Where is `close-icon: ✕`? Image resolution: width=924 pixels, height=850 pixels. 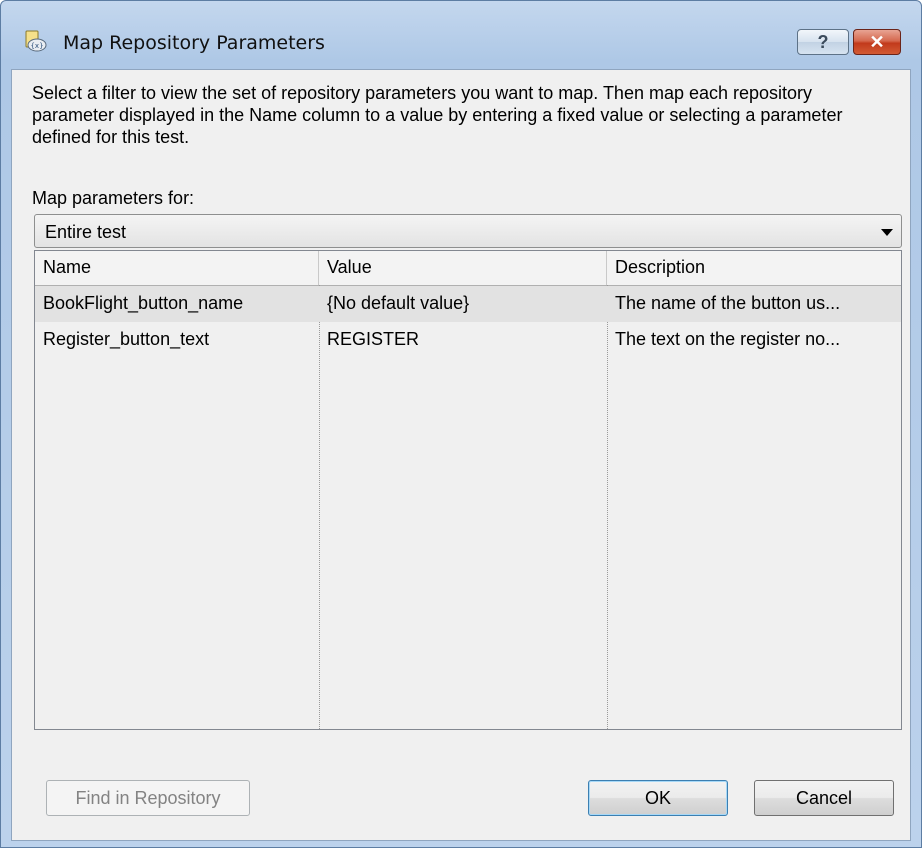
close-icon: ✕ is located at coordinates (877, 41).